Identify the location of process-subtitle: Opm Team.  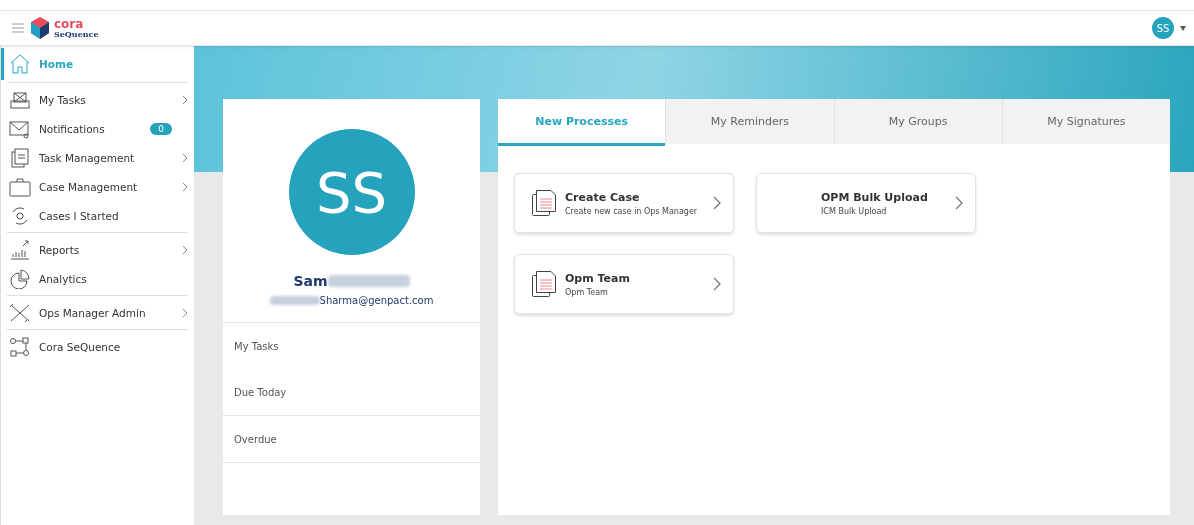
(587, 292).